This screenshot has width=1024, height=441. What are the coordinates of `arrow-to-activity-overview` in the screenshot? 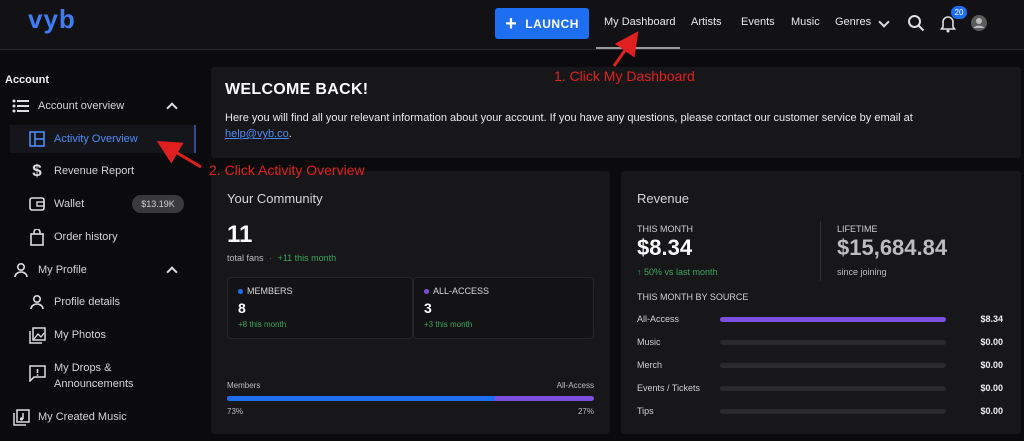 It's located at (179, 154).